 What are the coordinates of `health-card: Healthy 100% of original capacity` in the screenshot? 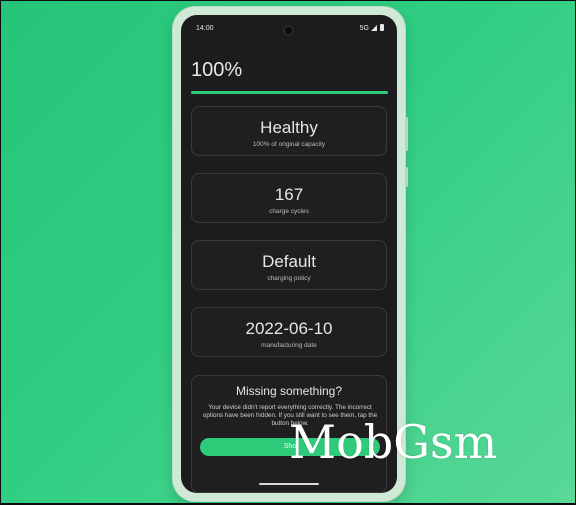 It's located at (289, 131).